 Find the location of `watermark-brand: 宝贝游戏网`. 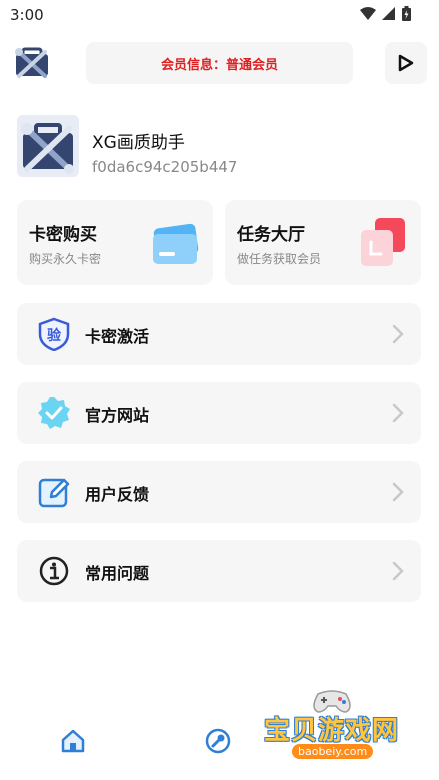

watermark-brand: 宝贝游戏网 is located at coordinates (332, 731).